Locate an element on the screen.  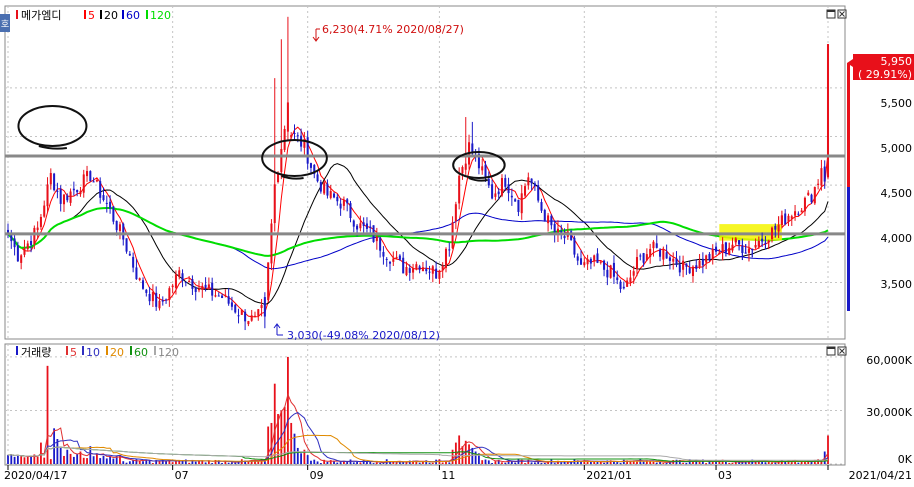
legend-label-price: 메가엠디 is located at coordinates (41, 15).